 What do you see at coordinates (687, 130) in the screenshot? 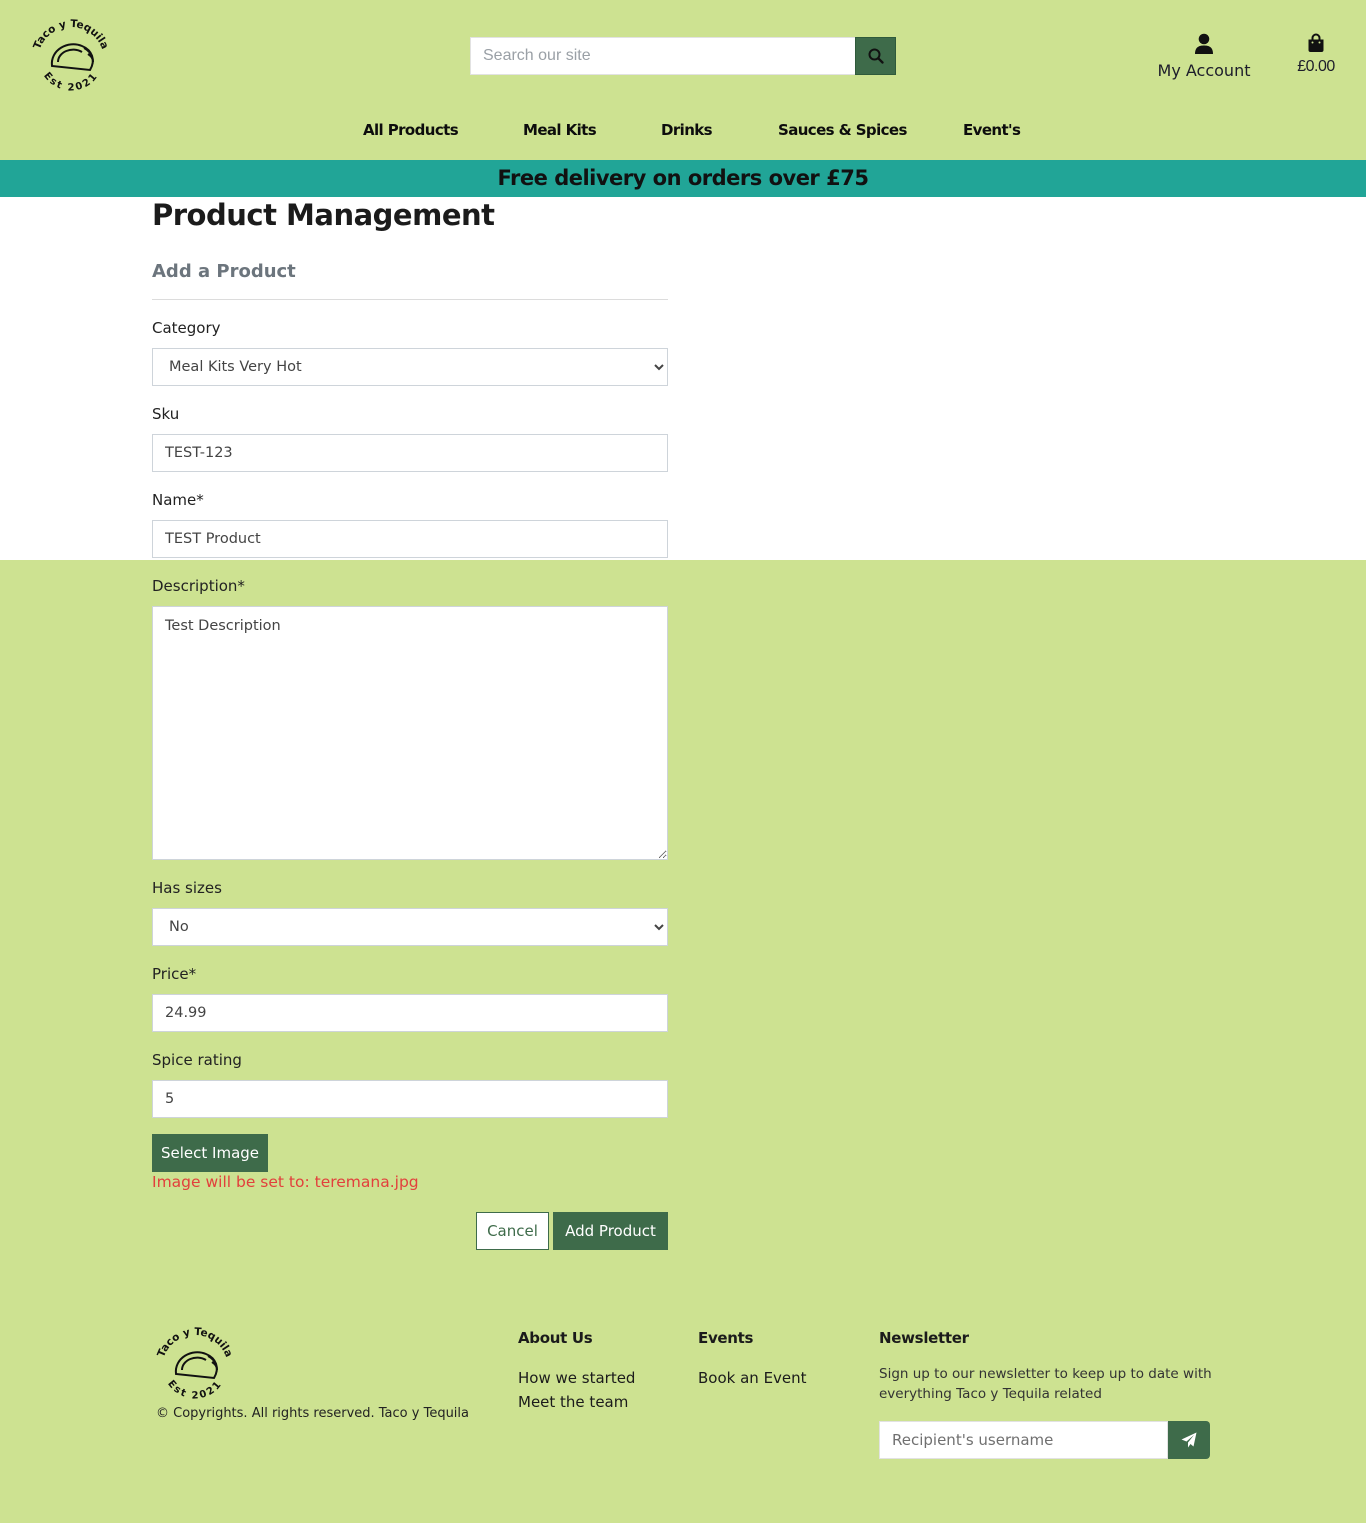
I see `nav-drinks: Drinks` at bounding box center [687, 130].